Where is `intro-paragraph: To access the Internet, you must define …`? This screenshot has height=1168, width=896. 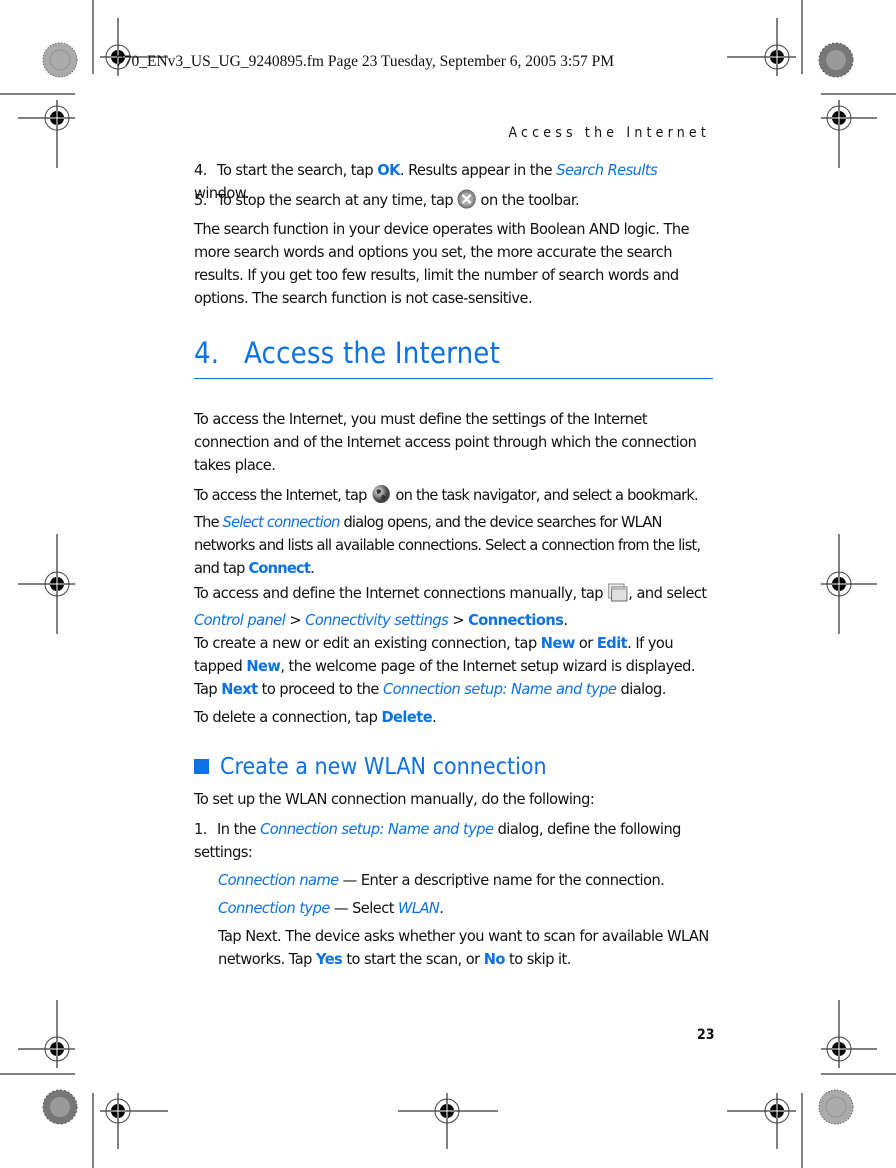 intro-paragraph: To access the Internet, you must define … is located at coordinates (445, 442).